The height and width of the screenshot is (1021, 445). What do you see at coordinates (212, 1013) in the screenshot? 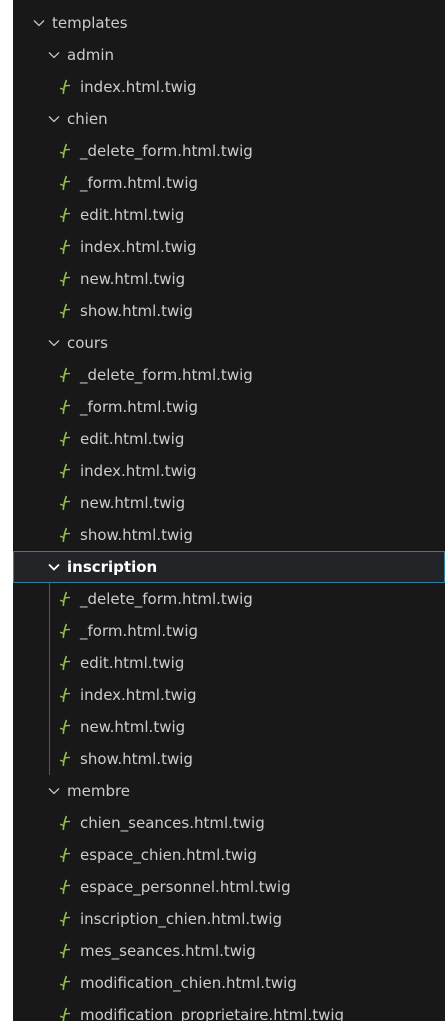
I see `file-label: modification_proprietaire.html.twig` at bounding box center [212, 1013].